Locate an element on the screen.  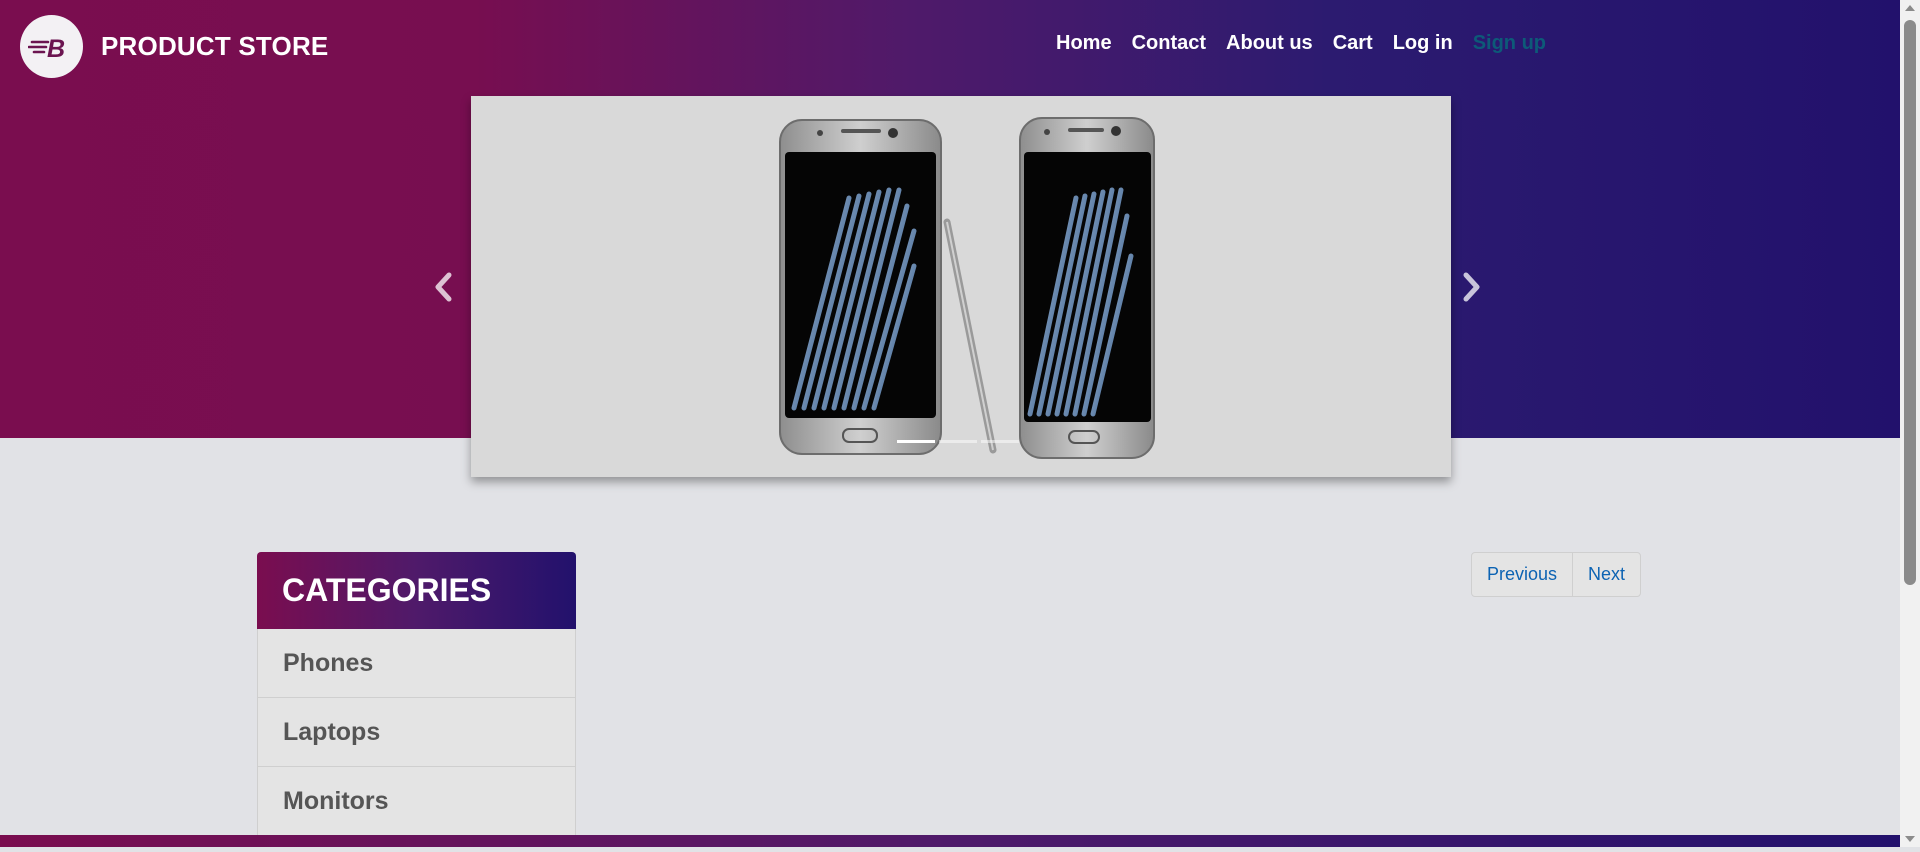
nav-home: Home is located at coordinates (1084, 43).